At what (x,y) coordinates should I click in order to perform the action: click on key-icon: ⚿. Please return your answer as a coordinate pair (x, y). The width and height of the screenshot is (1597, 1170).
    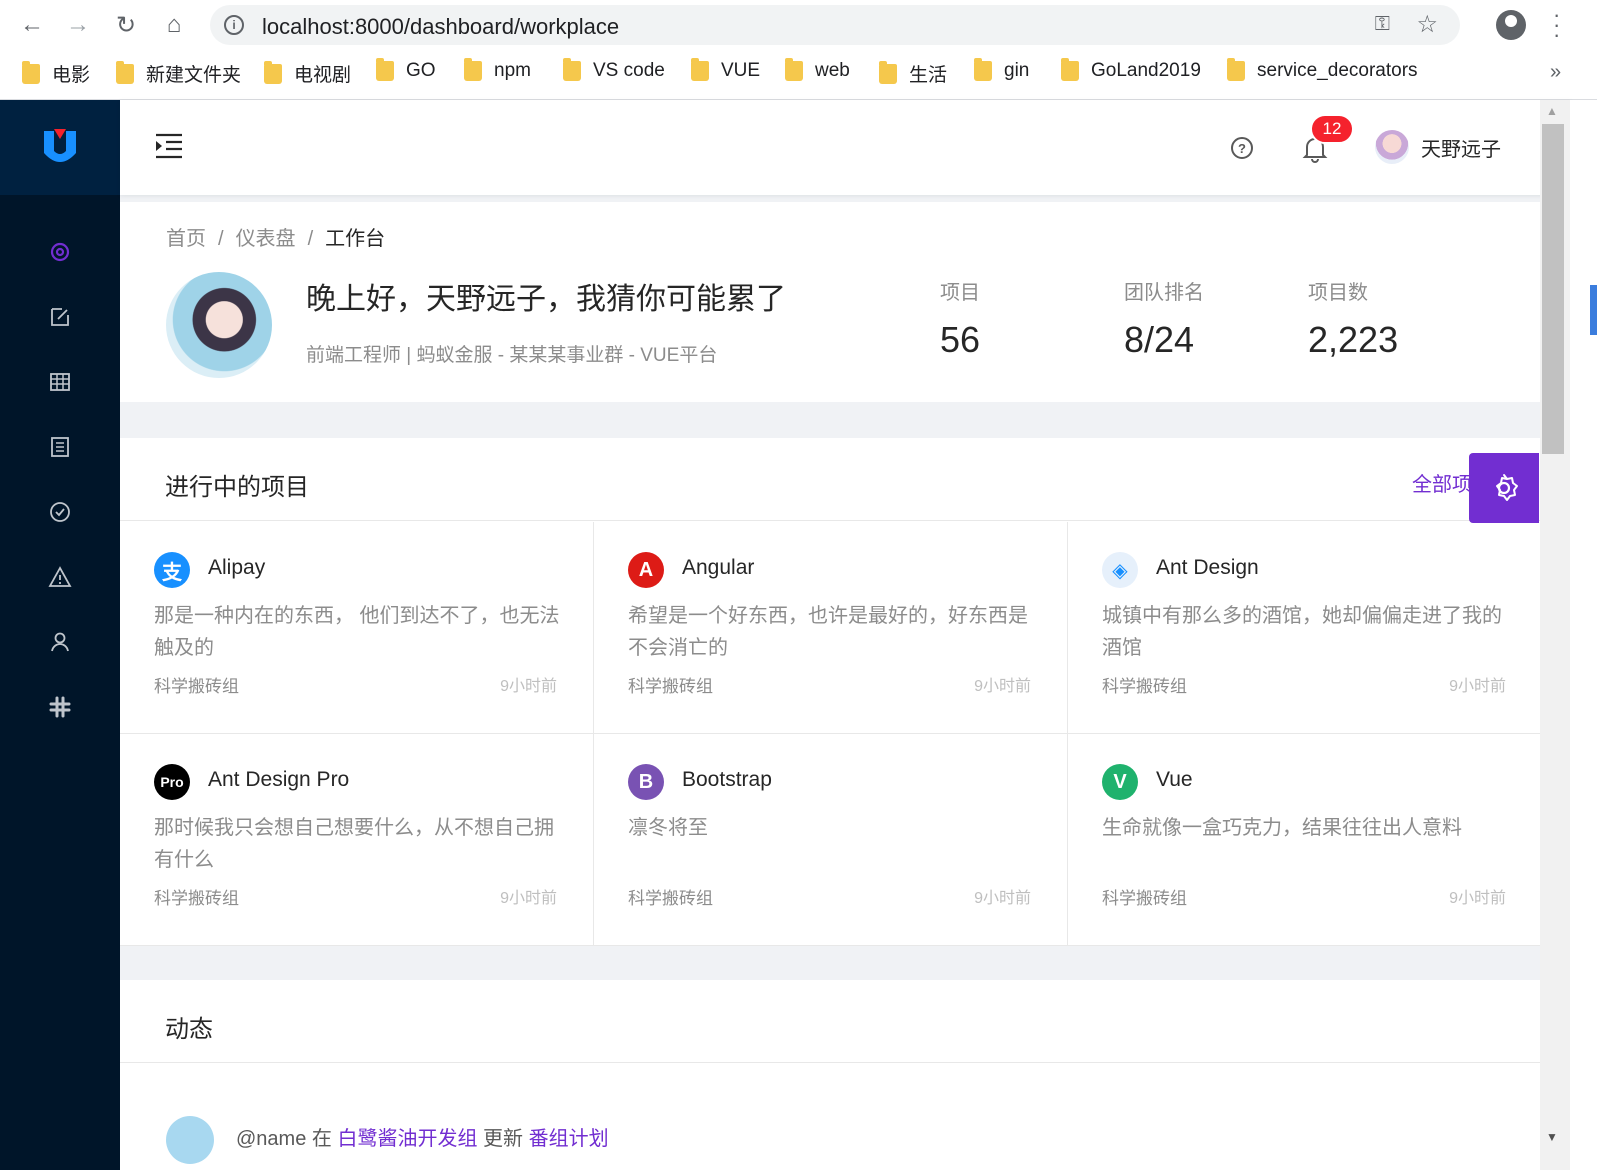
    Looking at the image, I should click on (1382, 24).